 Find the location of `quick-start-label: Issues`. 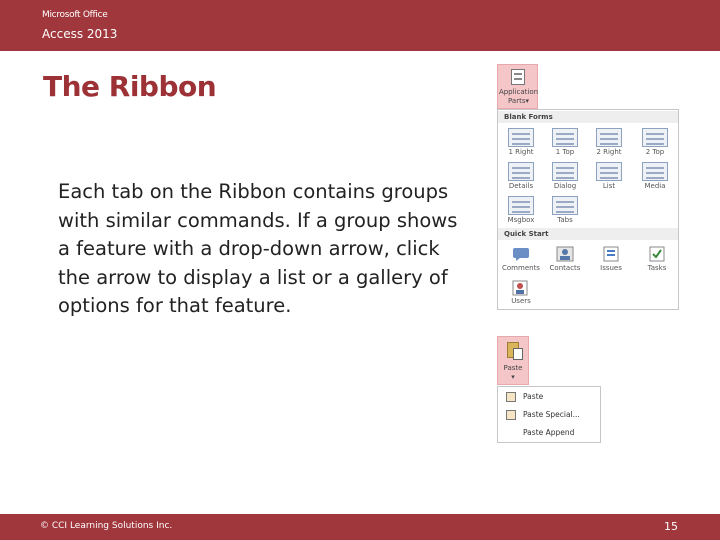

quick-start-label: Issues is located at coordinates (611, 268).